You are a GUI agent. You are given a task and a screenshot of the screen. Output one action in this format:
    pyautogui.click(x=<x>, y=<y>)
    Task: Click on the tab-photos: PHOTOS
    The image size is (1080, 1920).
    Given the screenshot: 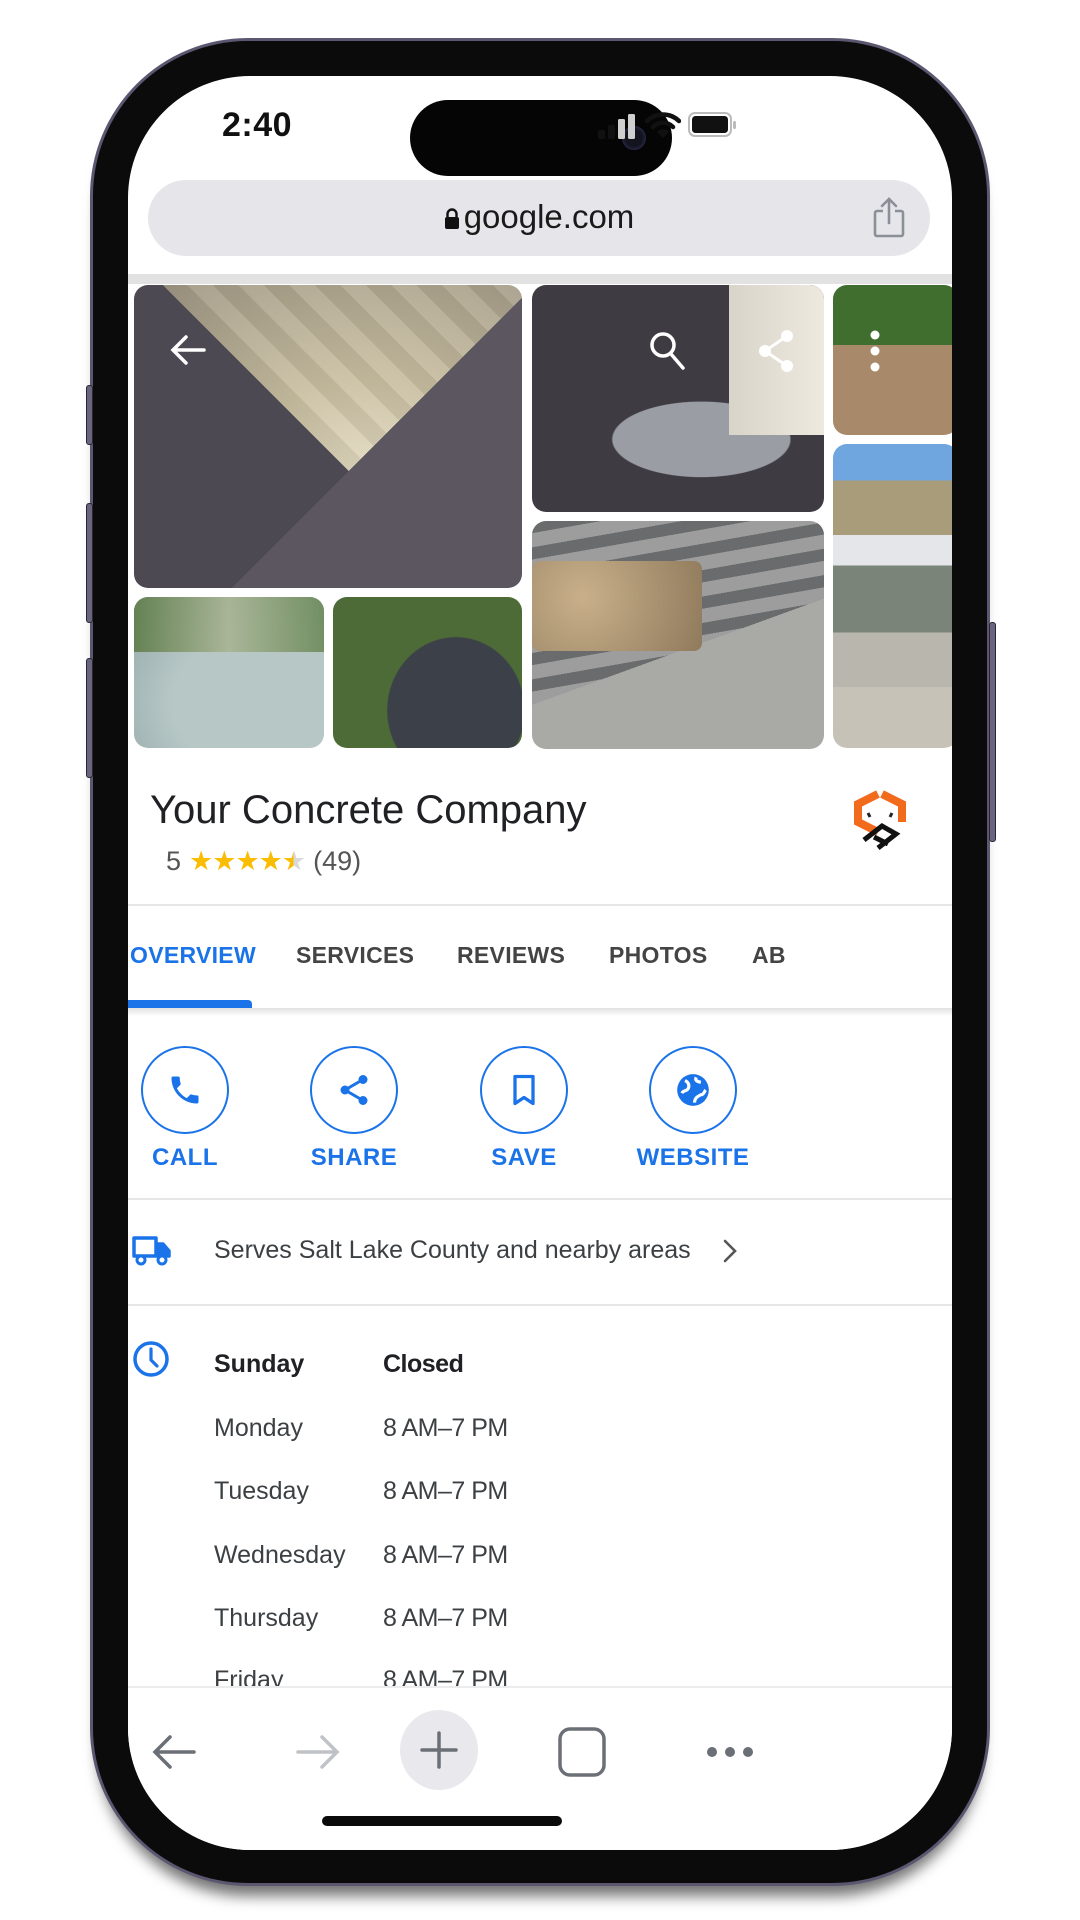 What is the action you would take?
    pyautogui.click(x=658, y=955)
    